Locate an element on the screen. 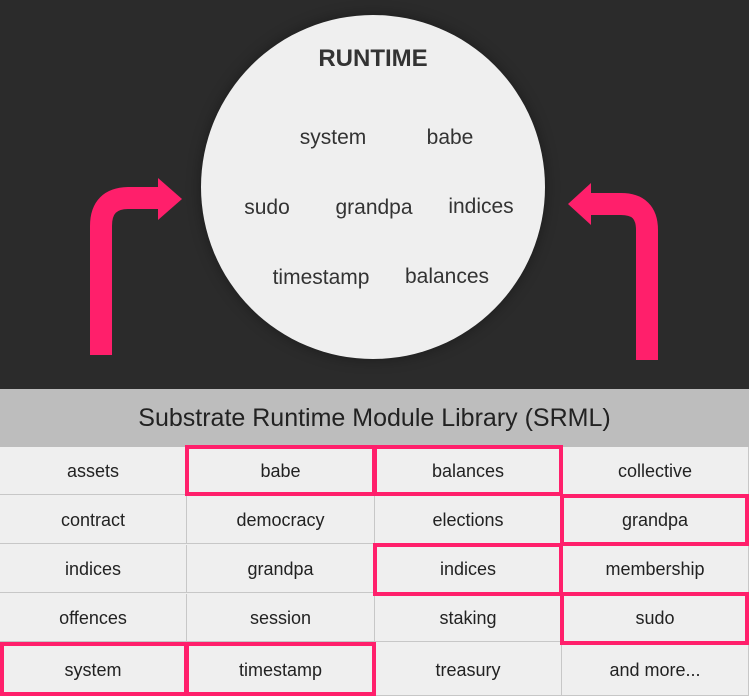  library-cell: membership is located at coordinates (655, 569).